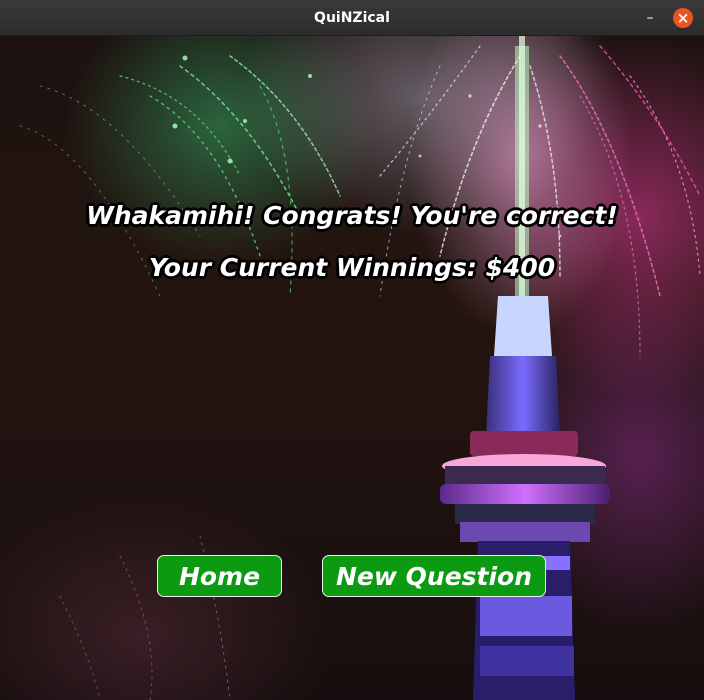 The height and width of the screenshot is (700, 704). What do you see at coordinates (683, 18) in the screenshot?
I see `close-icon: ×` at bounding box center [683, 18].